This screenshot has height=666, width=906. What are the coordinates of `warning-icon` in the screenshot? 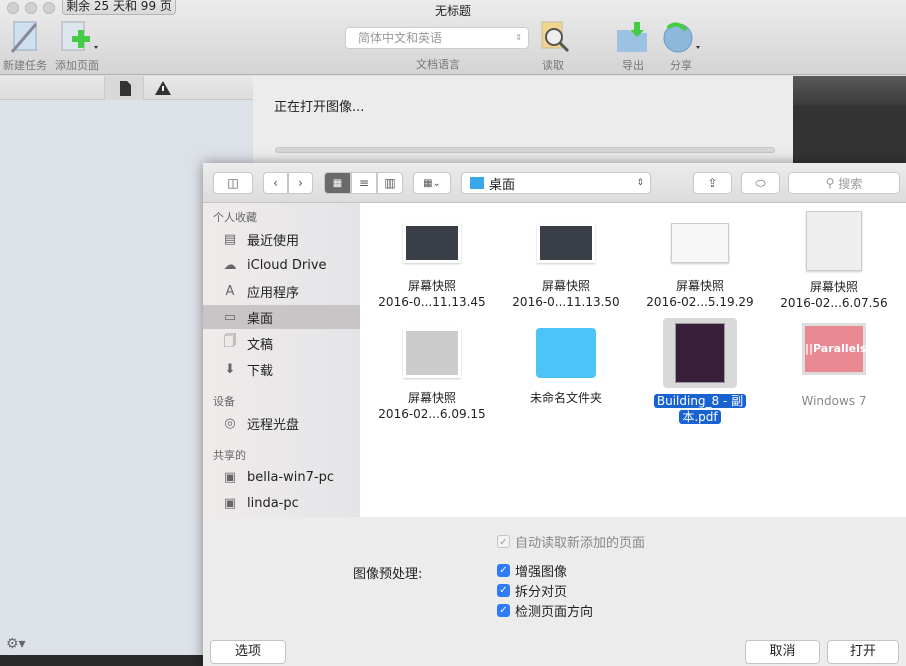 It's located at (163, 88).